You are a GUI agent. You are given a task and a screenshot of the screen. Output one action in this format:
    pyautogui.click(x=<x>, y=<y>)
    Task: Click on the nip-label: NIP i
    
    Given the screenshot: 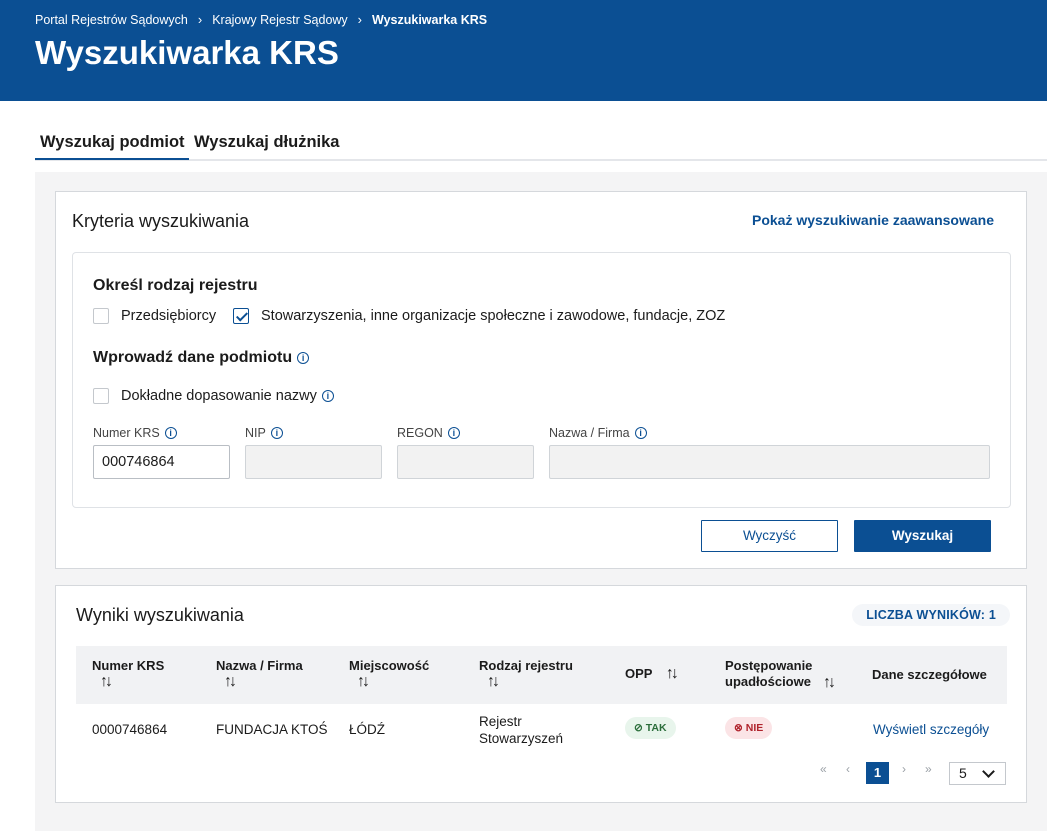 What is the action you would take?
    pyautogui.click(x=264, y=433)
    